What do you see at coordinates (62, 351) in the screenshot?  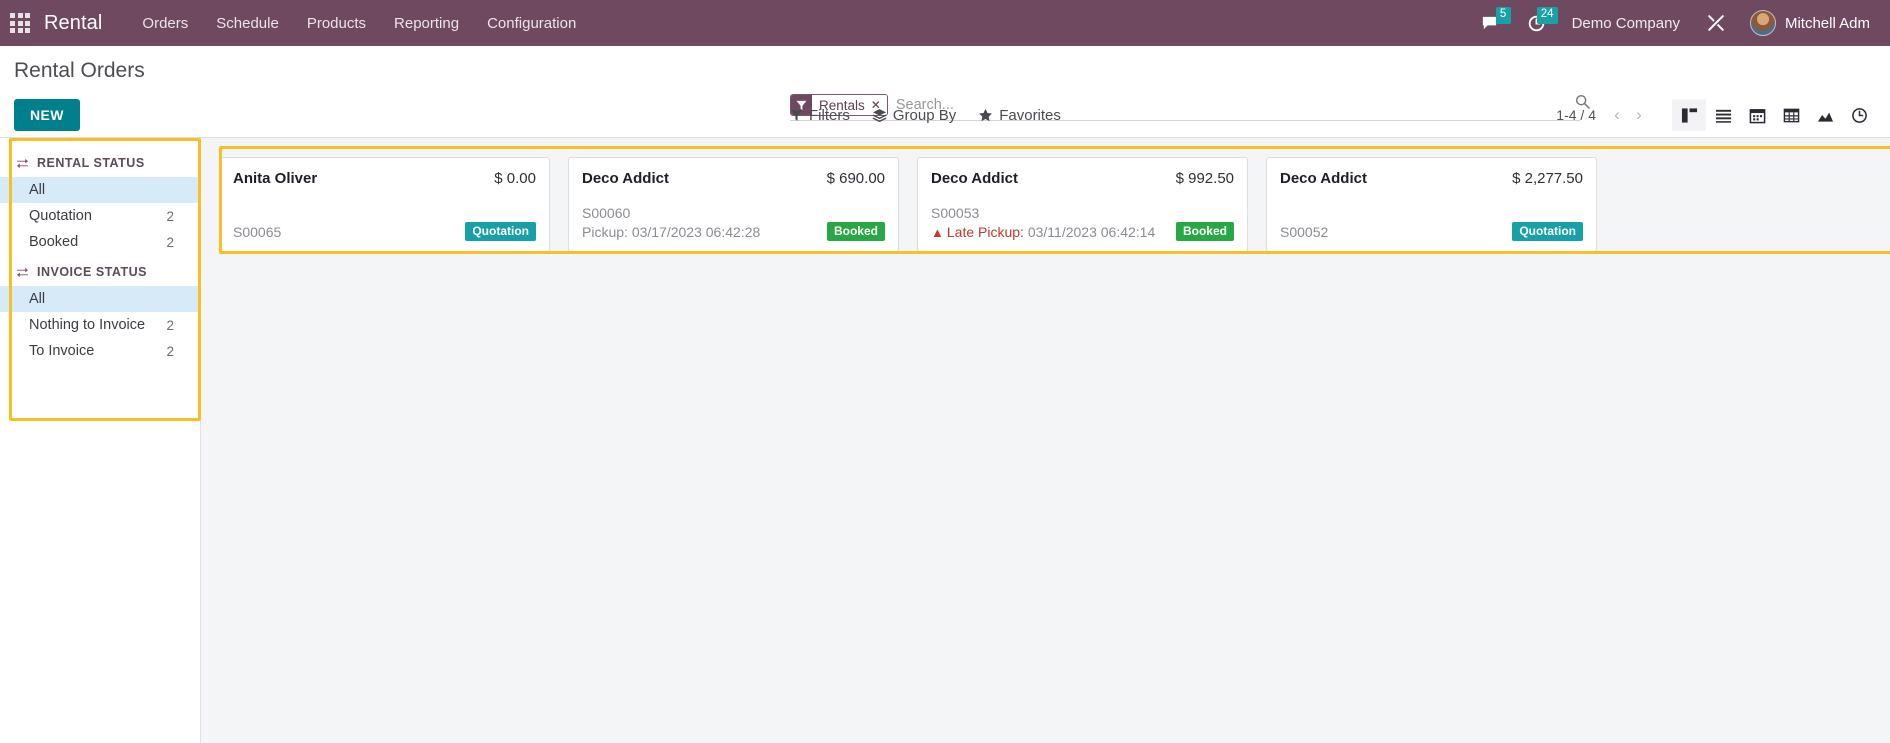 I see `sidebar-item-label: To Invoice` at bounding box center [62, 351].